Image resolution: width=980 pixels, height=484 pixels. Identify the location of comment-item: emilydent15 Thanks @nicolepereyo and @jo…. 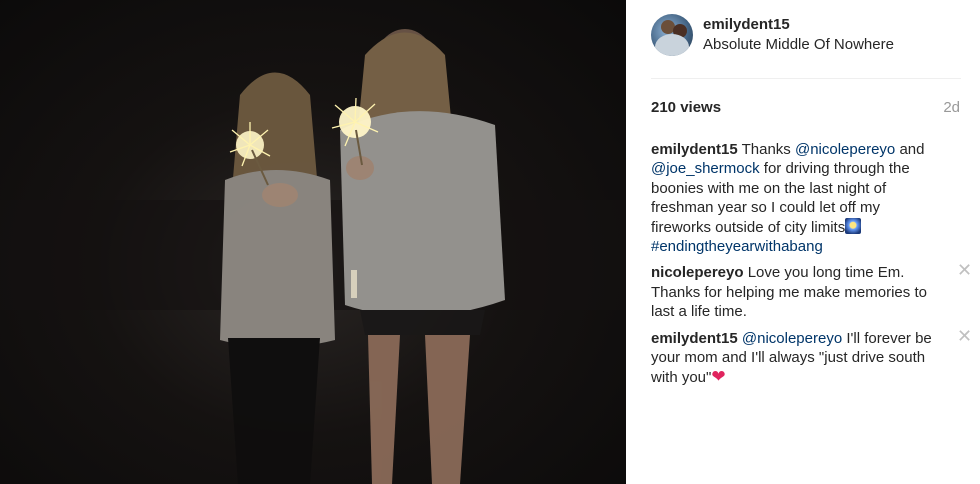
(801, 198).